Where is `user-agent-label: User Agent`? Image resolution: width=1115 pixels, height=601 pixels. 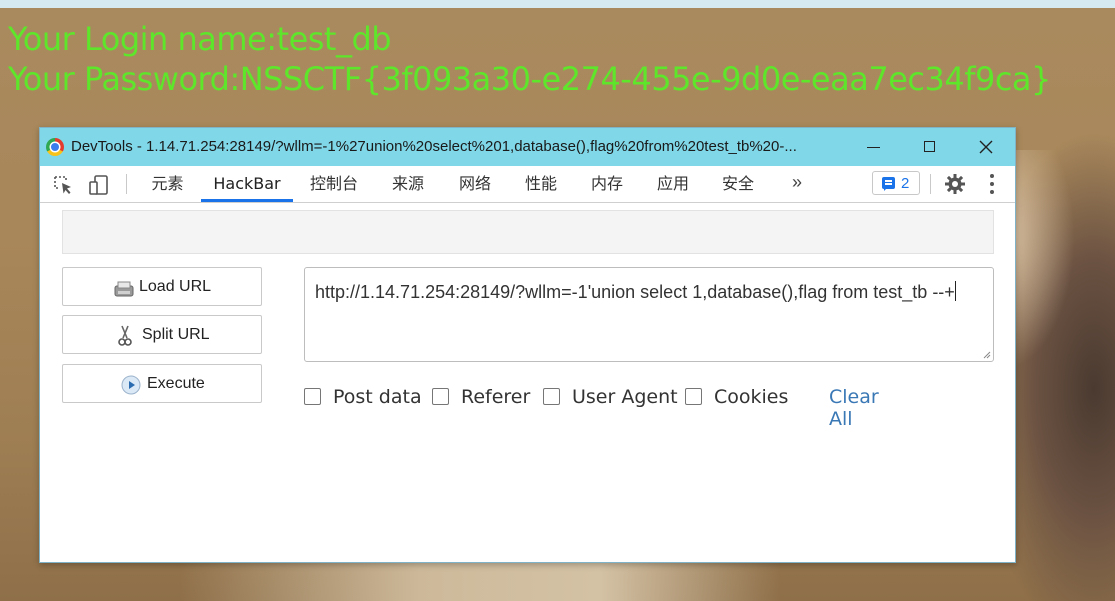
user-agent-label: User Agent is located at coordinates (625, 397).